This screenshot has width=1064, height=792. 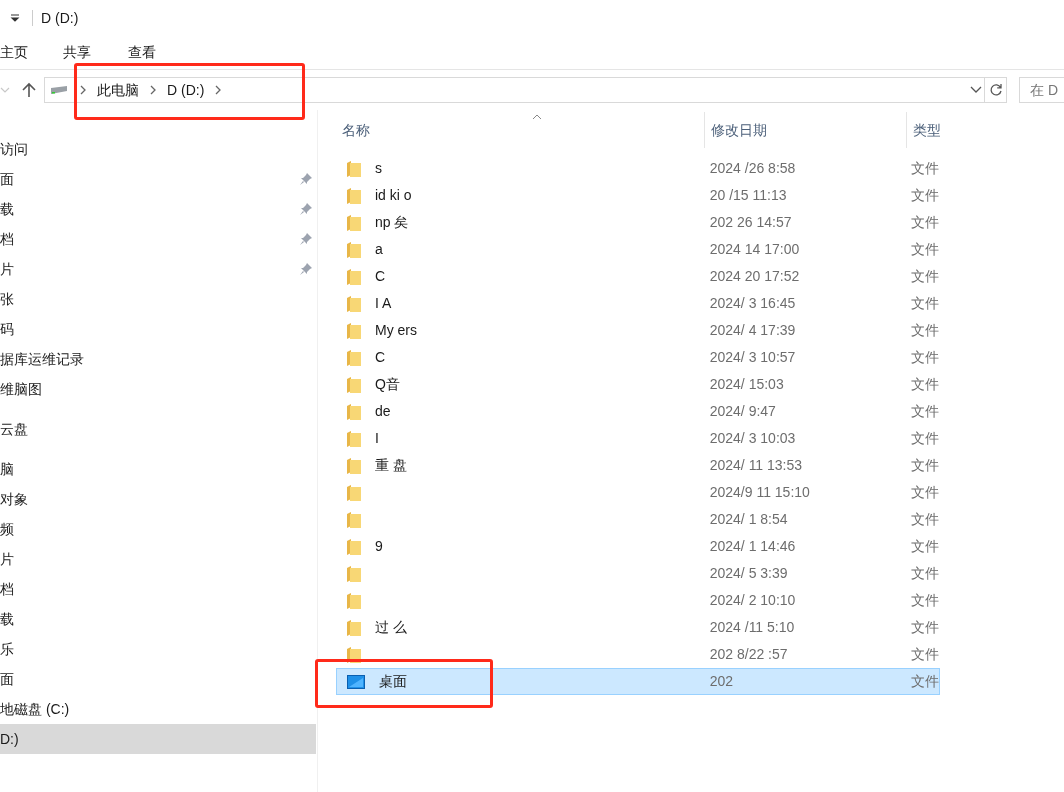 What do you see at coordinates (638, 573) in the screenshot?
I see `file-row: 2024/ 5 3:39 文件` at bounding box center [638, 573].